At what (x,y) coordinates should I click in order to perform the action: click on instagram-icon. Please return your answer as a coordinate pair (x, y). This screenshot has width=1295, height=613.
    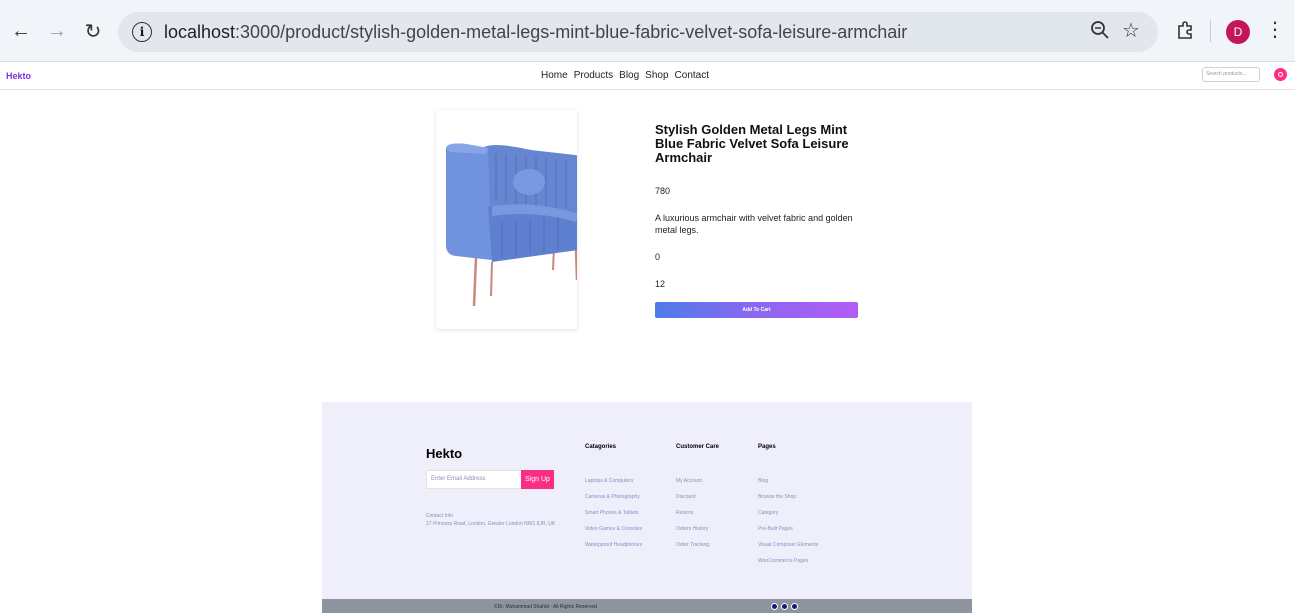
    Looking at the image, I should click on (784, 606).